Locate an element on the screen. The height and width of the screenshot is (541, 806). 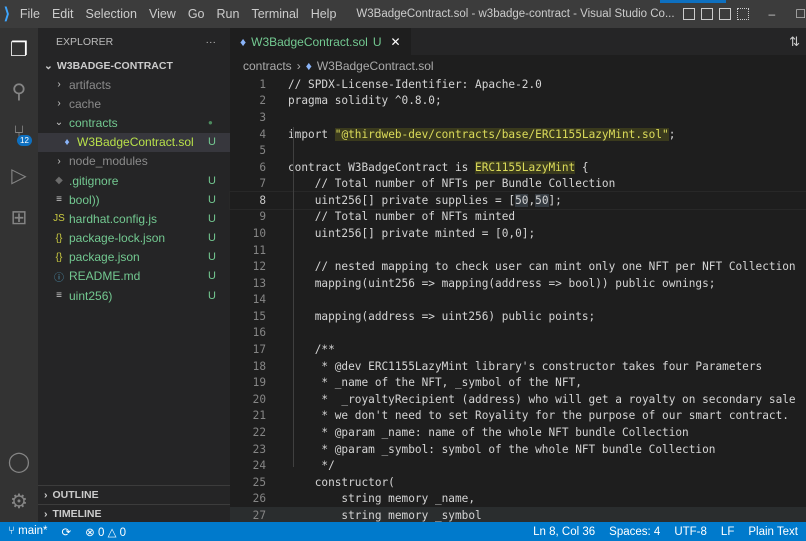
line-number: 7 is located at coordinates (262, 184).